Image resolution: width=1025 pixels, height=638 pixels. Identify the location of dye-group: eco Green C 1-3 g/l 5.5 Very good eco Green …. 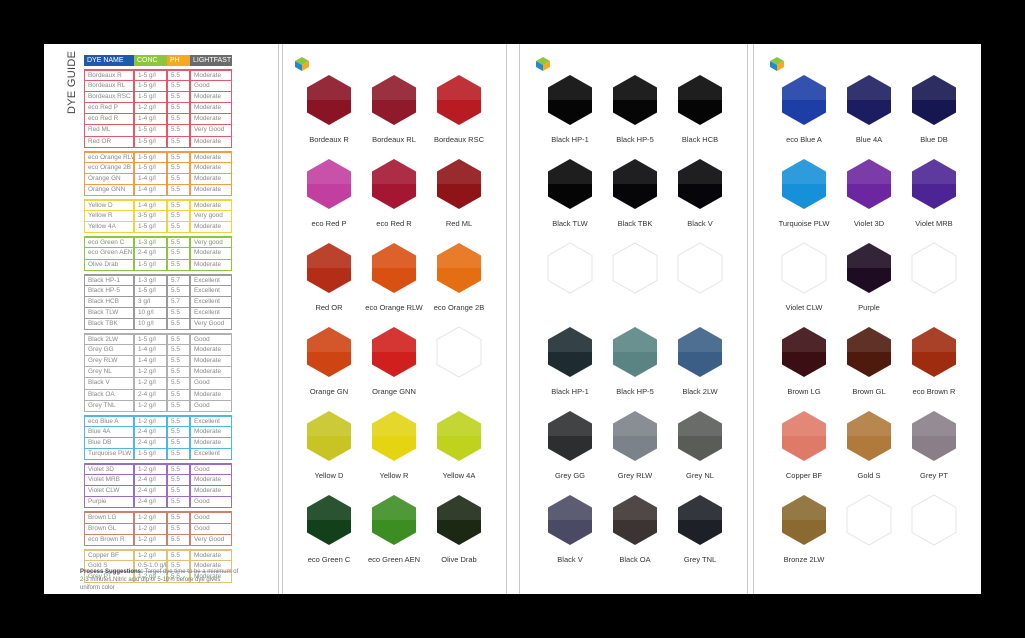
(158, 253).